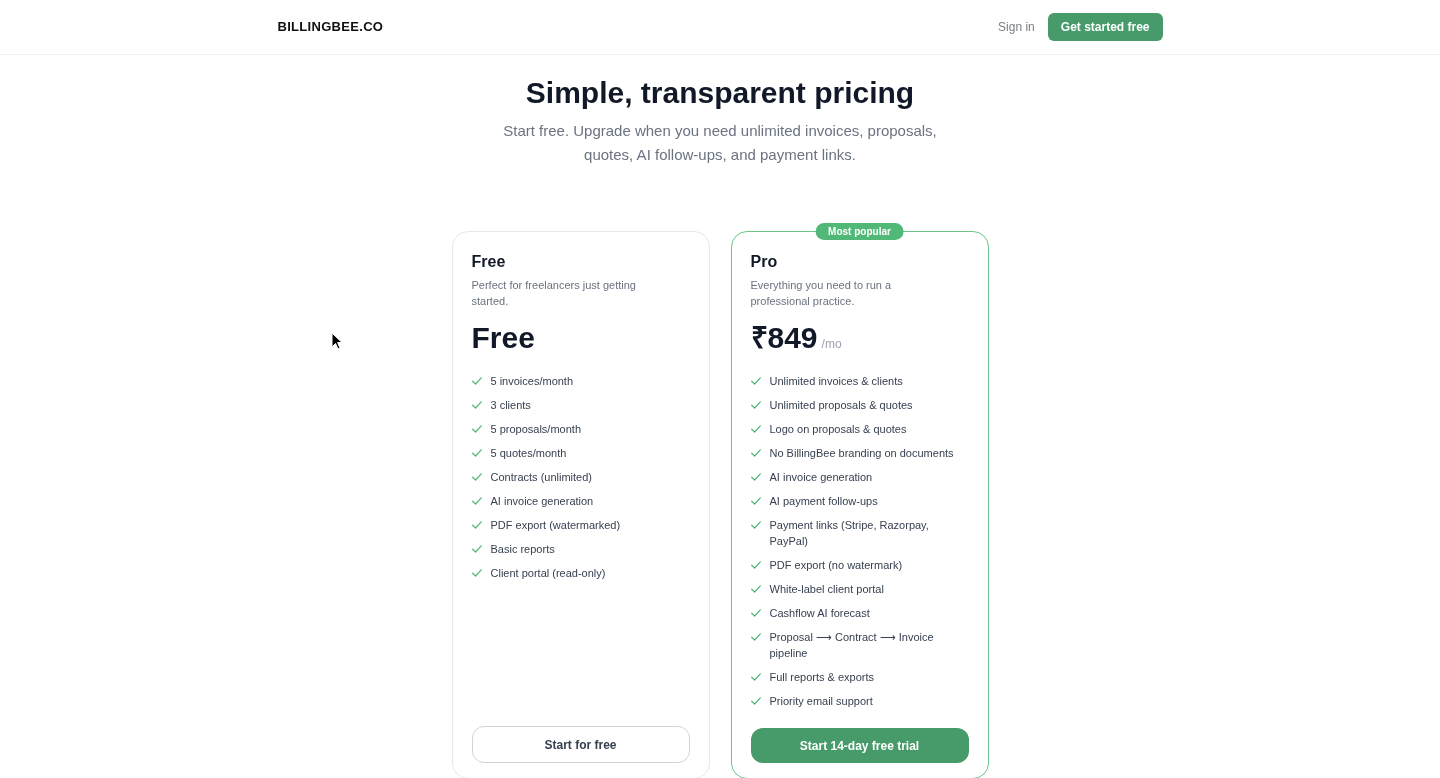 This screenshot has height=778, width=1440. Describe the element at coordinates (580, 744) in the screenshot. I see `plan-cta-button: Start for free` at that location.